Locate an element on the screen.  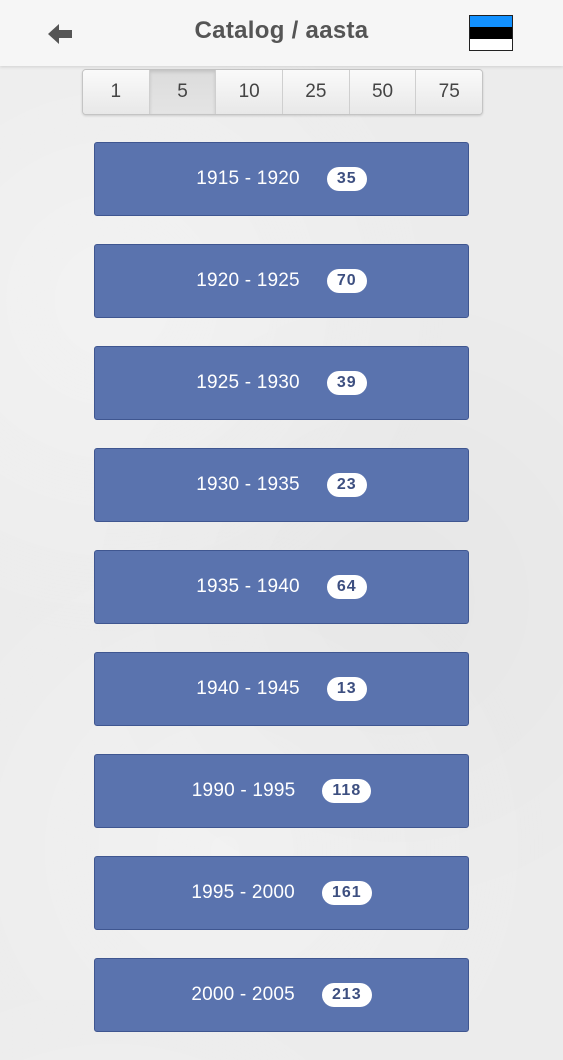
count-badge: 13 is located at coordinates (346, 689).